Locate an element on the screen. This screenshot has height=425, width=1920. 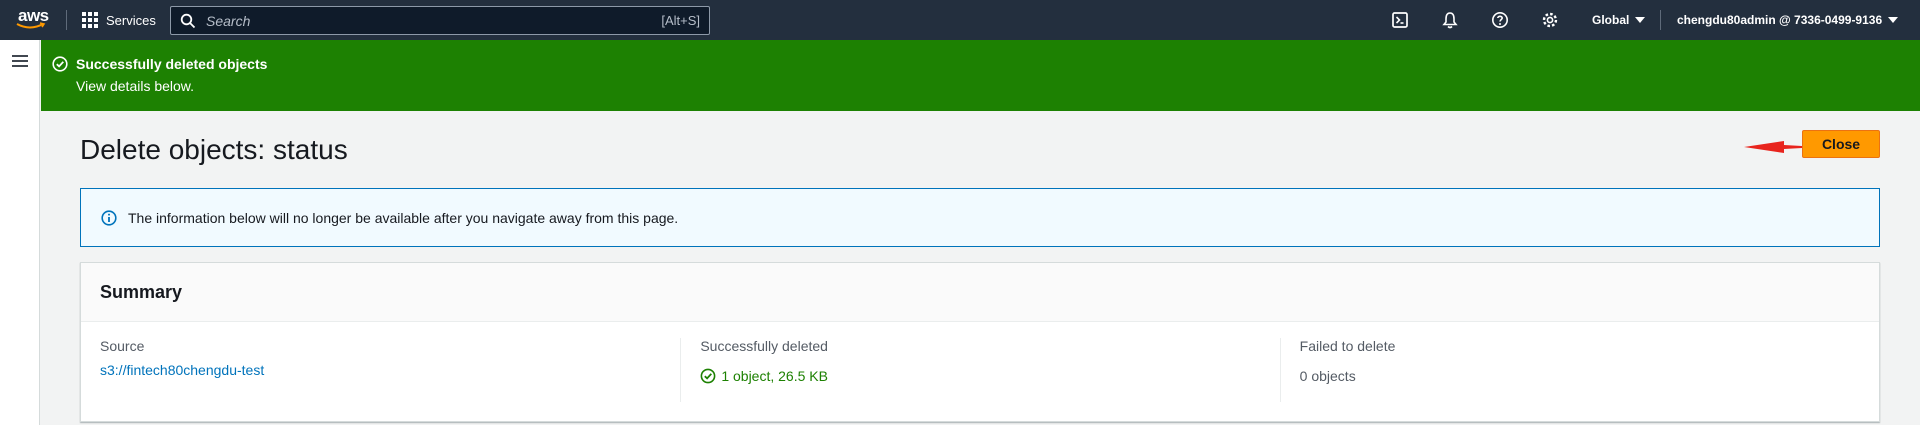
search-shortcut: [Alt+S] is located at coordinates (680, 20).